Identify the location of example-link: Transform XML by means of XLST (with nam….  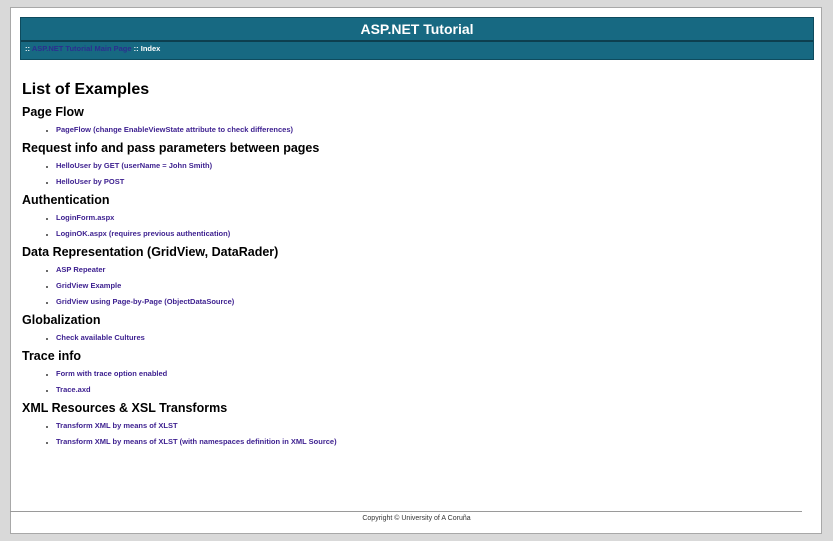
(196, 441).